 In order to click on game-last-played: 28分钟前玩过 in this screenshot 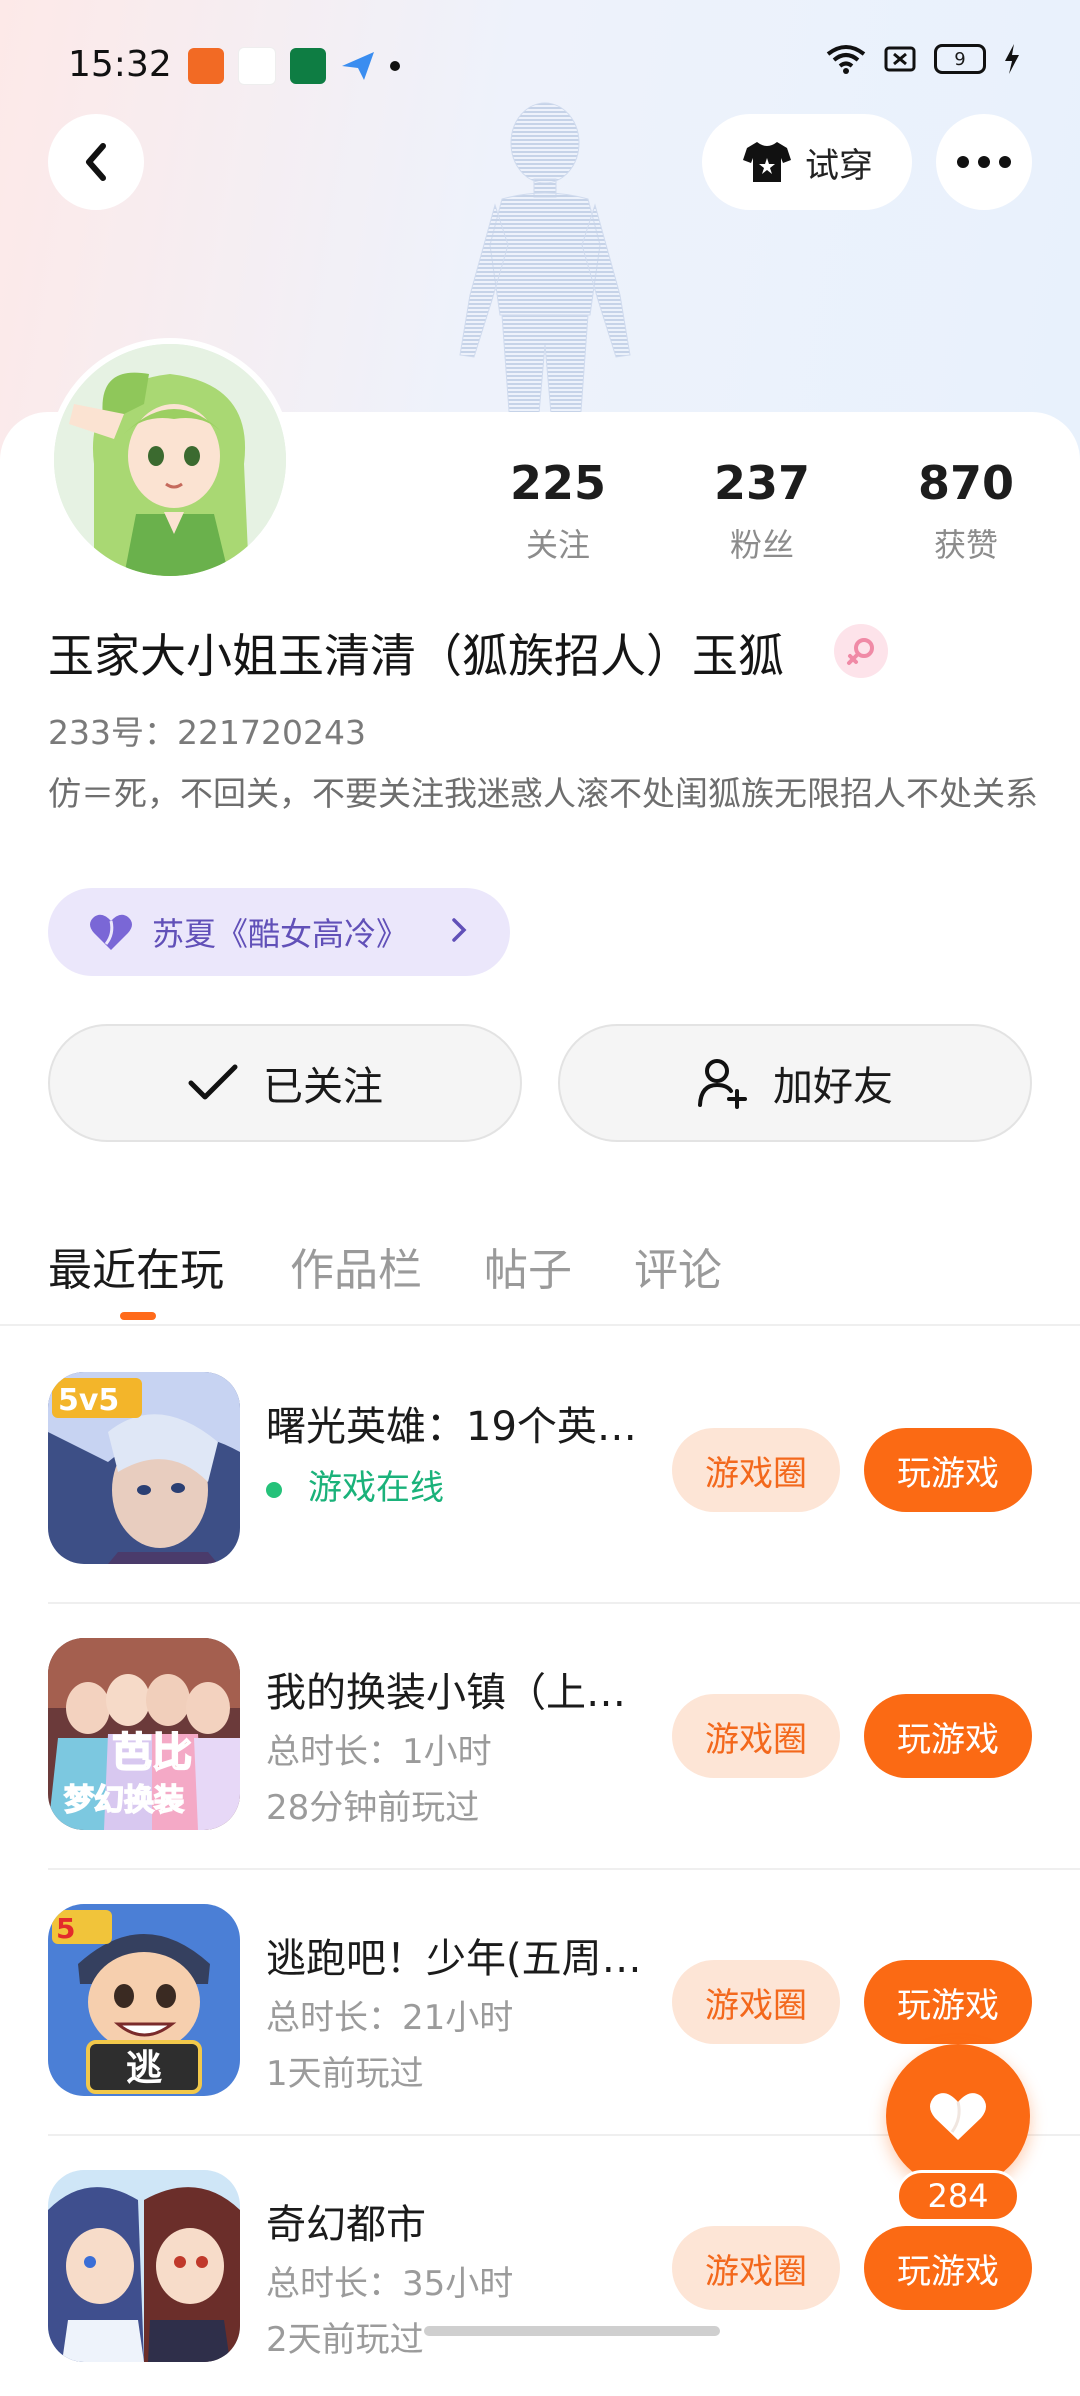, I will do `click(373, 1808)`.